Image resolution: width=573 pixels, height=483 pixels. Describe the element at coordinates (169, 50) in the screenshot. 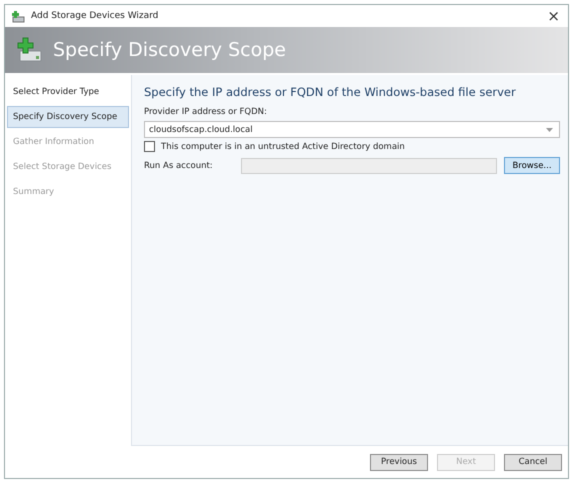

I see `page-title: Specify Discovery Scope` at that location.